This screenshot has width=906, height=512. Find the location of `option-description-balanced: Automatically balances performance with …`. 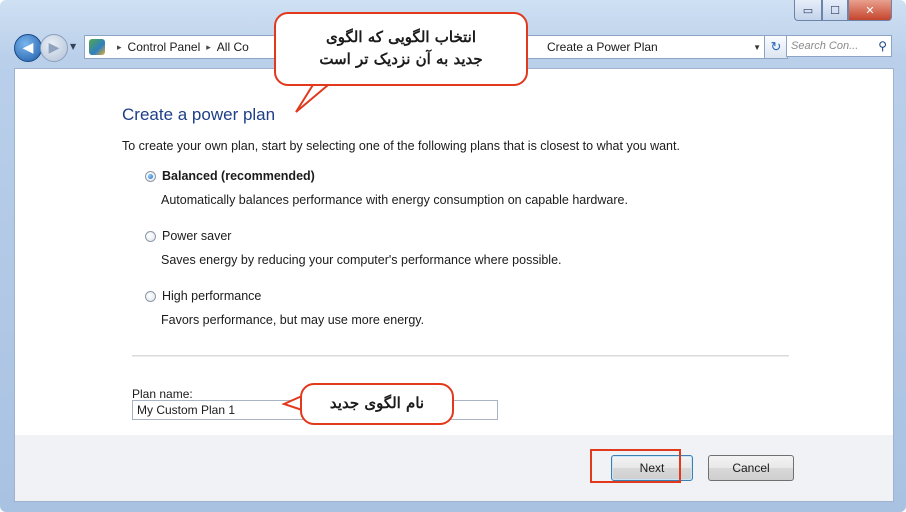

option-description-balanced: Automatically balances performance with … is located at coordinates (394, 200).